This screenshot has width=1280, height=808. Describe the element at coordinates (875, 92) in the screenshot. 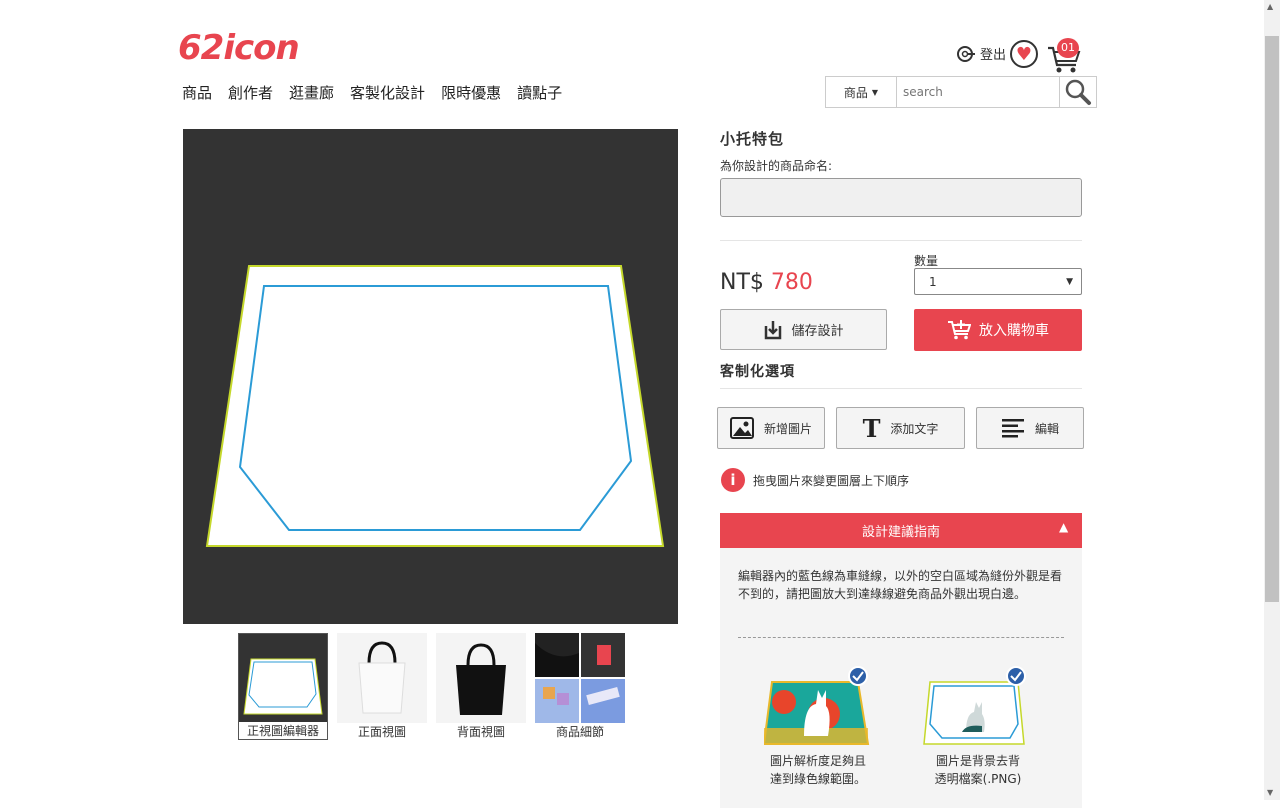

I see `caret-down-icon: ▼` at that location.